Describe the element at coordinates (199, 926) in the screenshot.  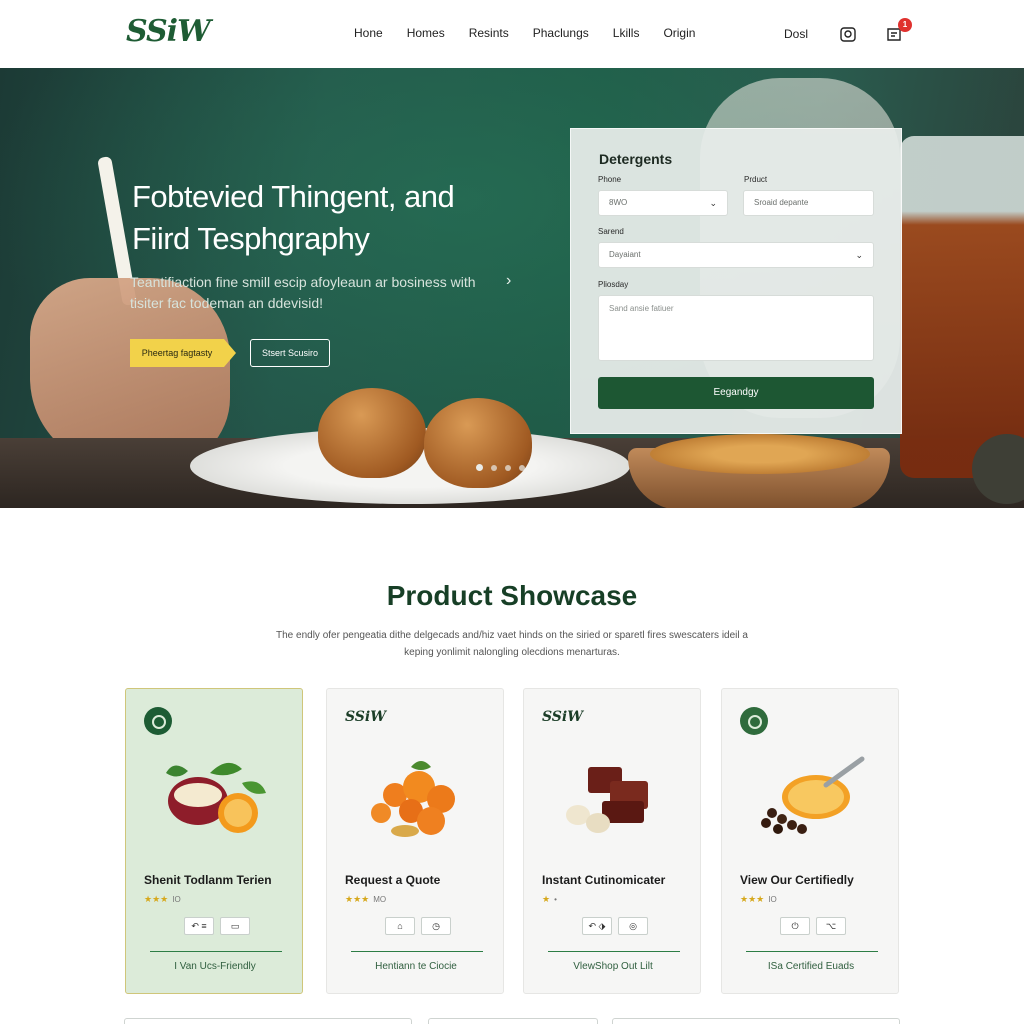
I see `compare-button: ↶ ≡` at that location.